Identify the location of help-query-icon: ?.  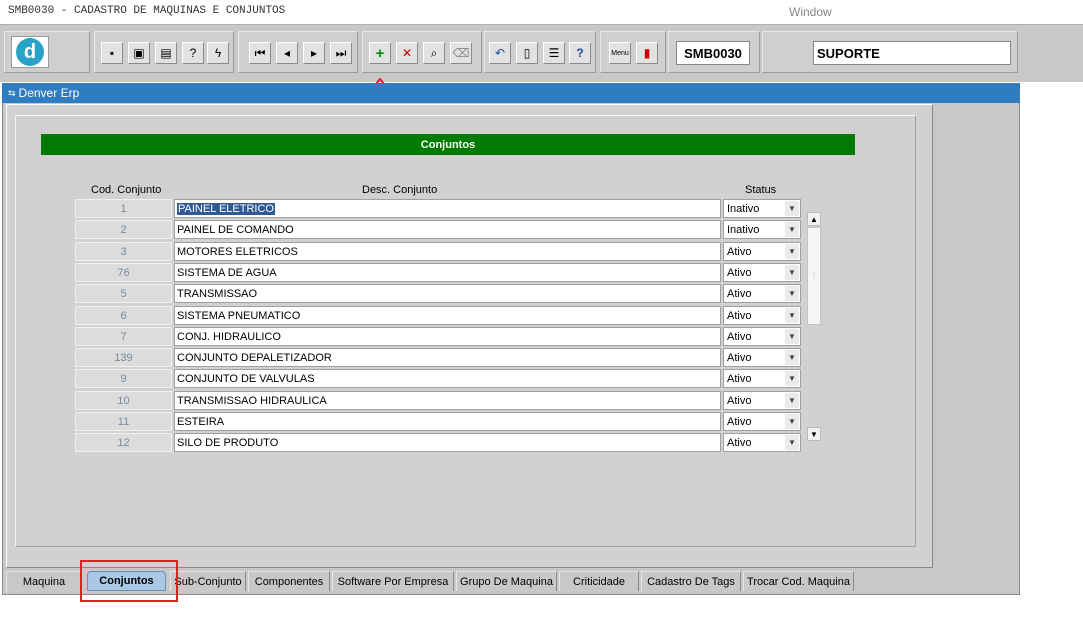
(193, 53).